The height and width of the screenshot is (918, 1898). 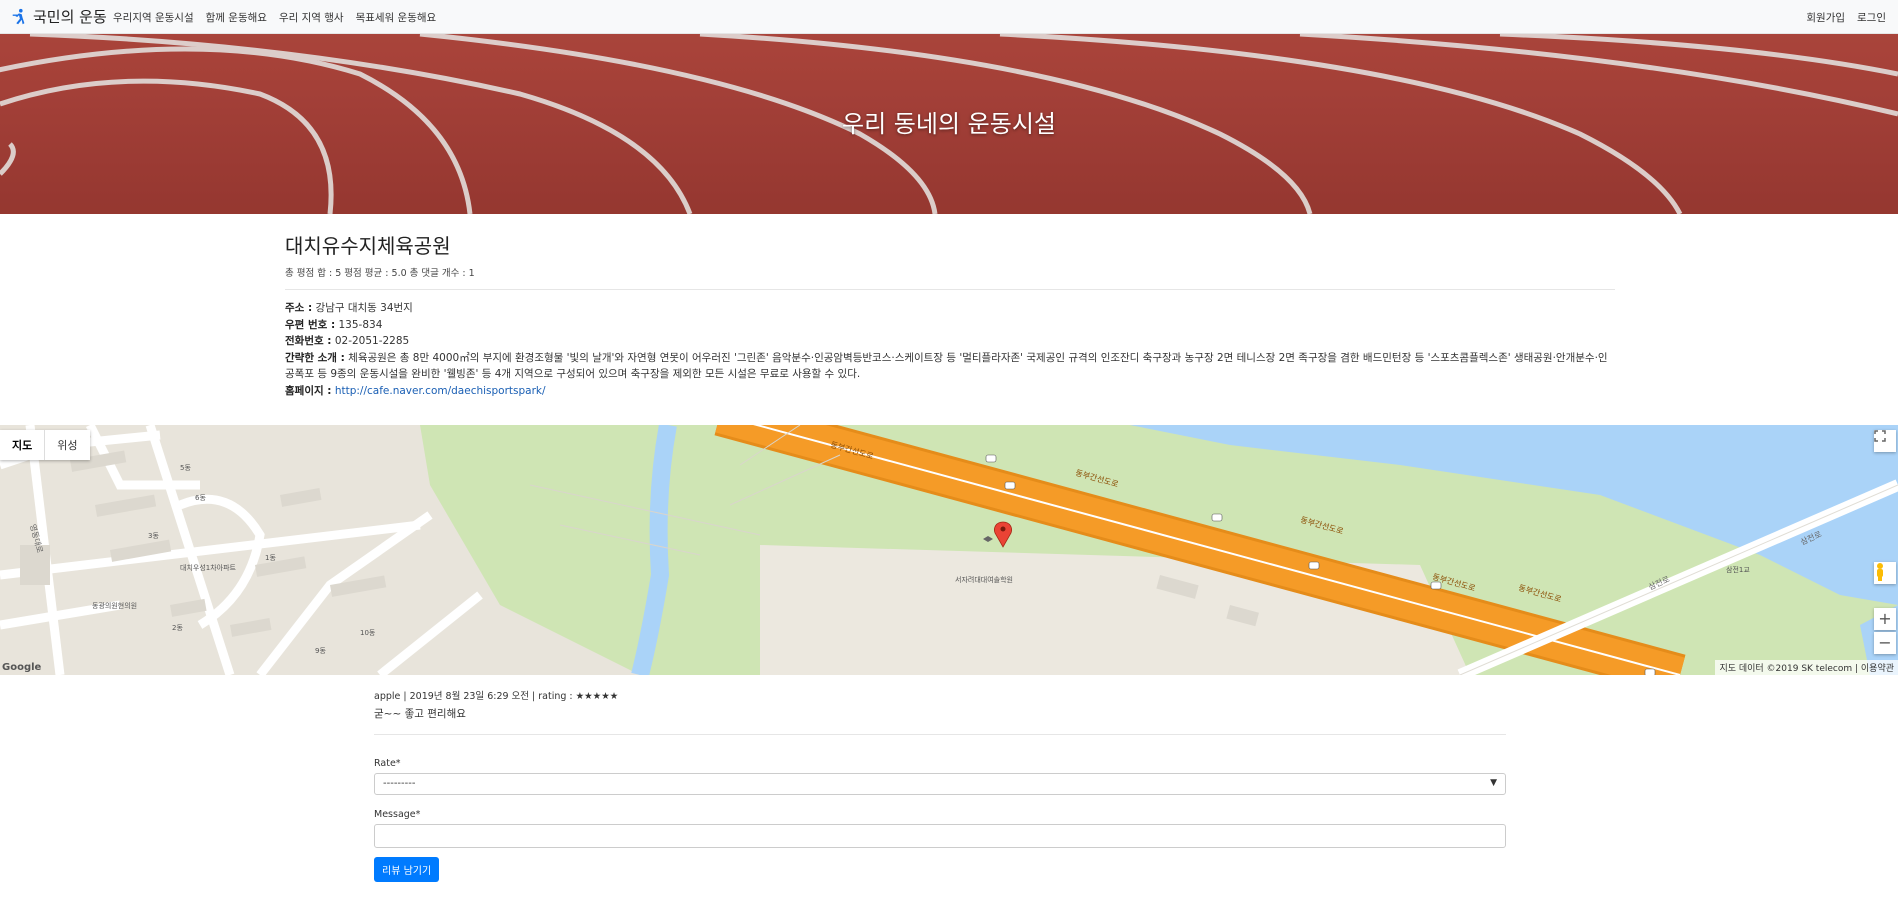 What do you see at coordinates (1885, 643) in the screenshot?
I see `zoom-out-button: −` at bounding box center [1885, 643].